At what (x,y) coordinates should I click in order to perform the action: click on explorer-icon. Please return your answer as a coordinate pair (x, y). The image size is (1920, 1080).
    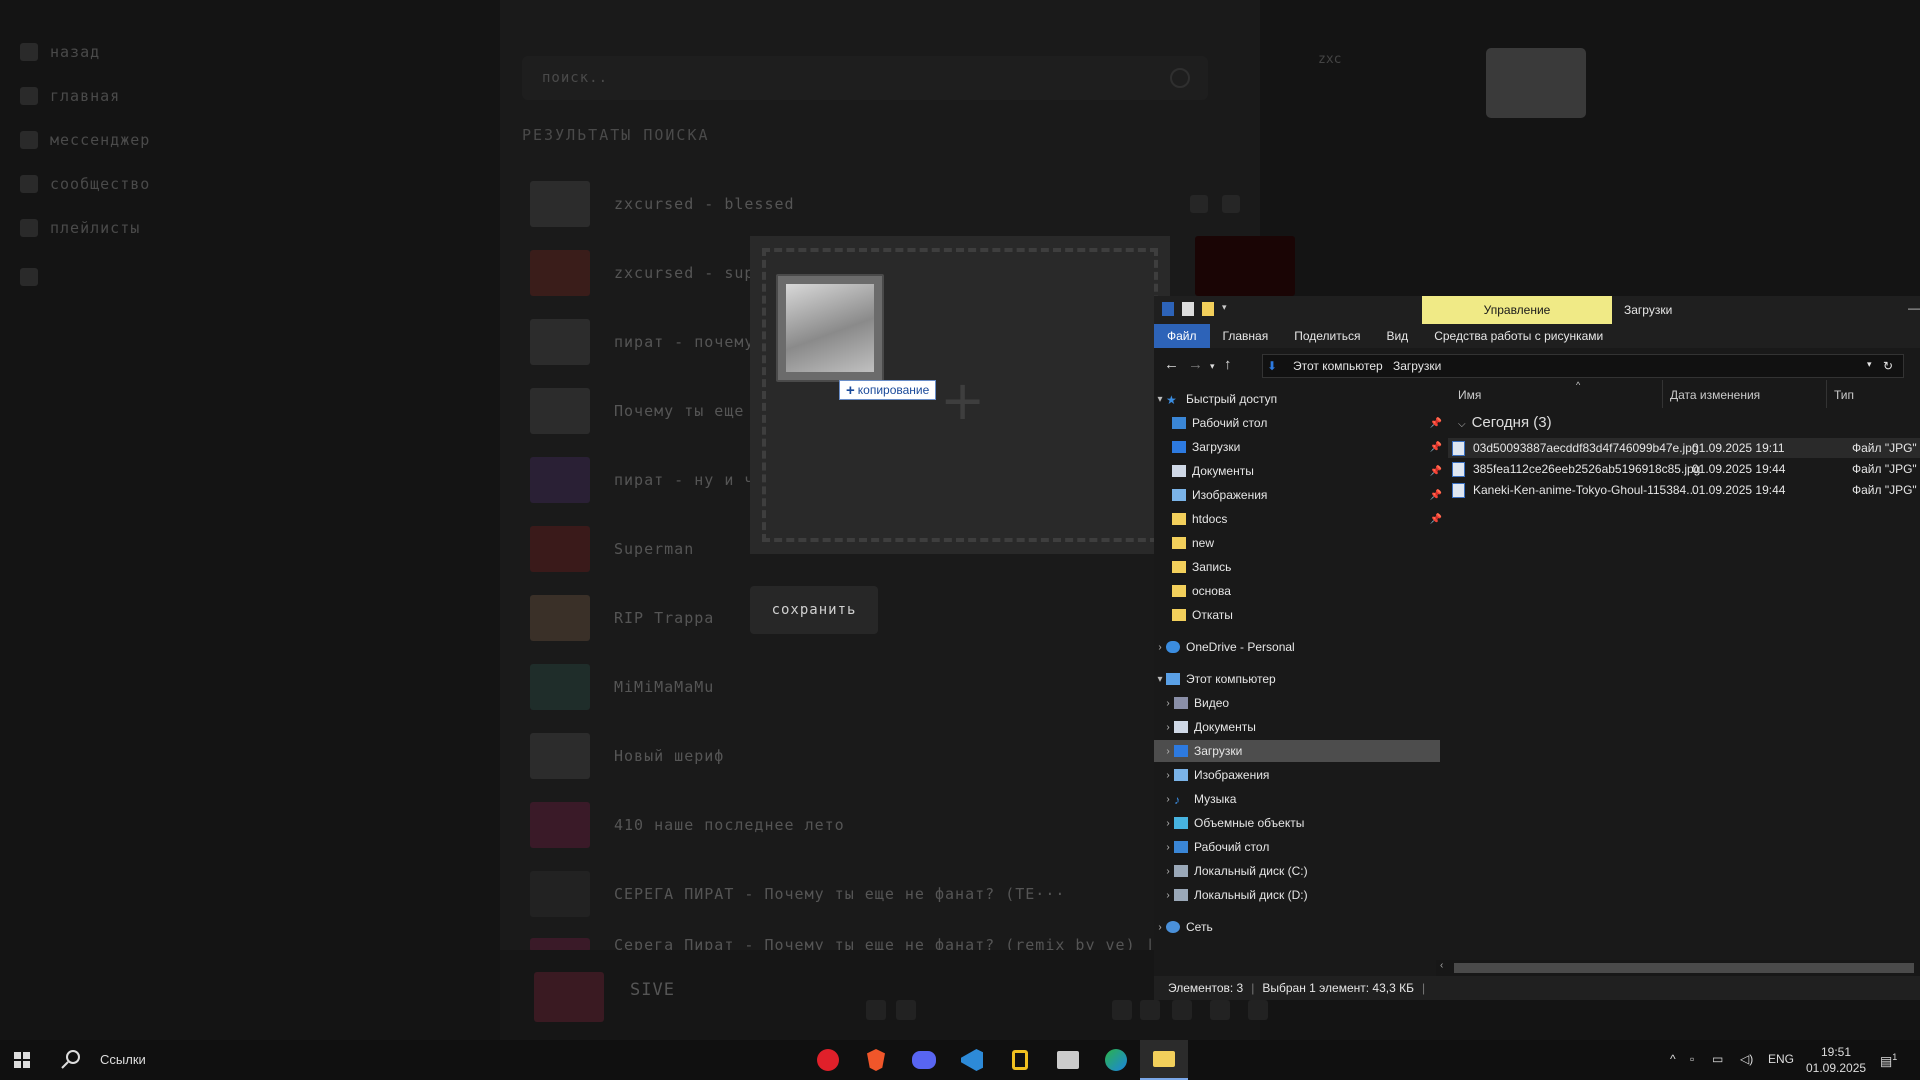
    Looking at the image, I should click on (1164, 1060).